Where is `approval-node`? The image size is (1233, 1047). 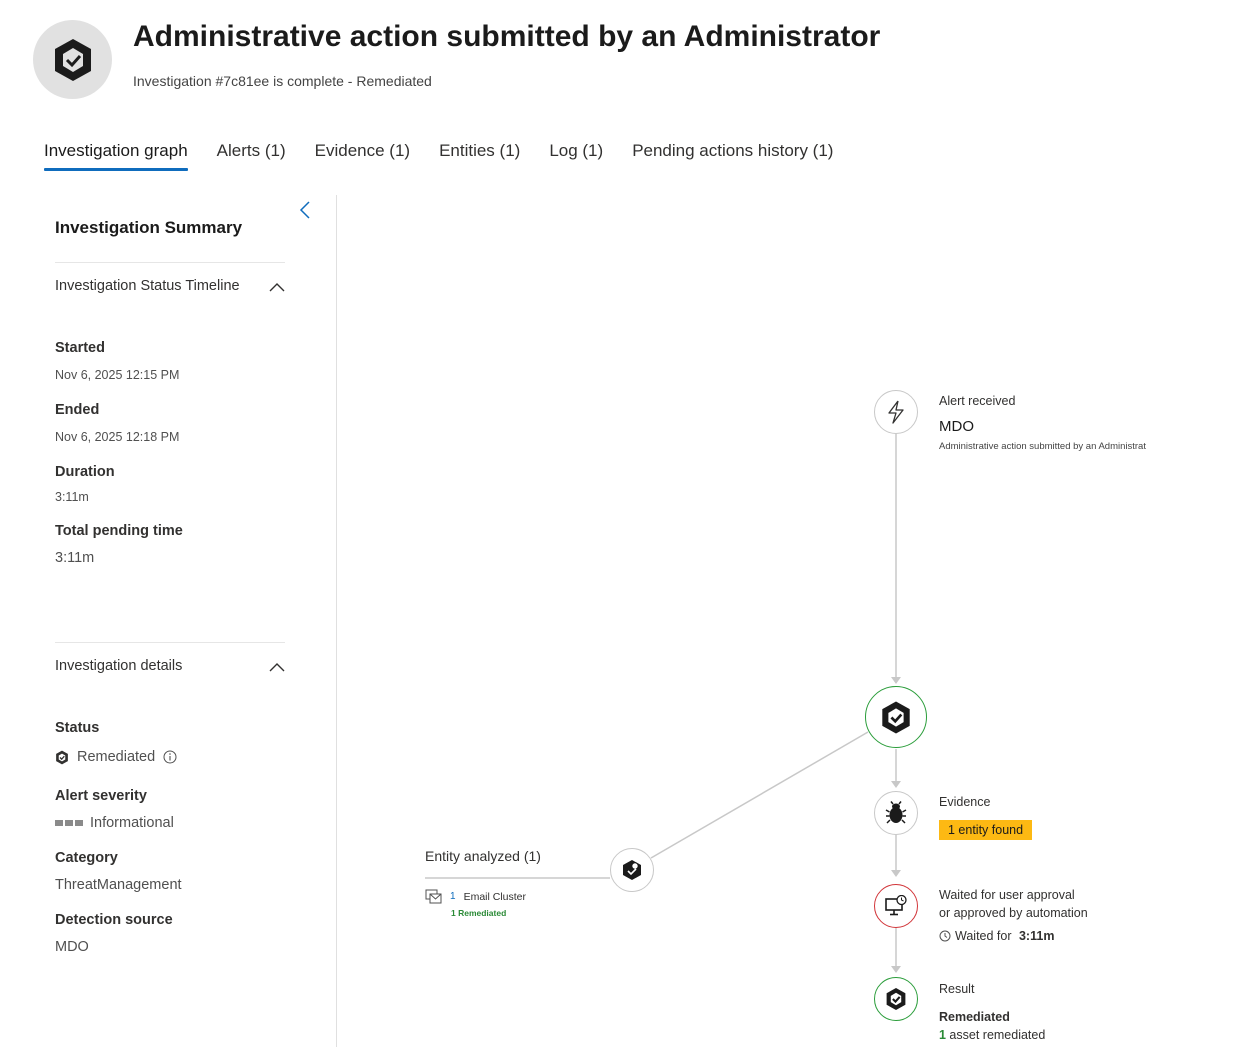 approval-node is located at coordinates (896, 906).